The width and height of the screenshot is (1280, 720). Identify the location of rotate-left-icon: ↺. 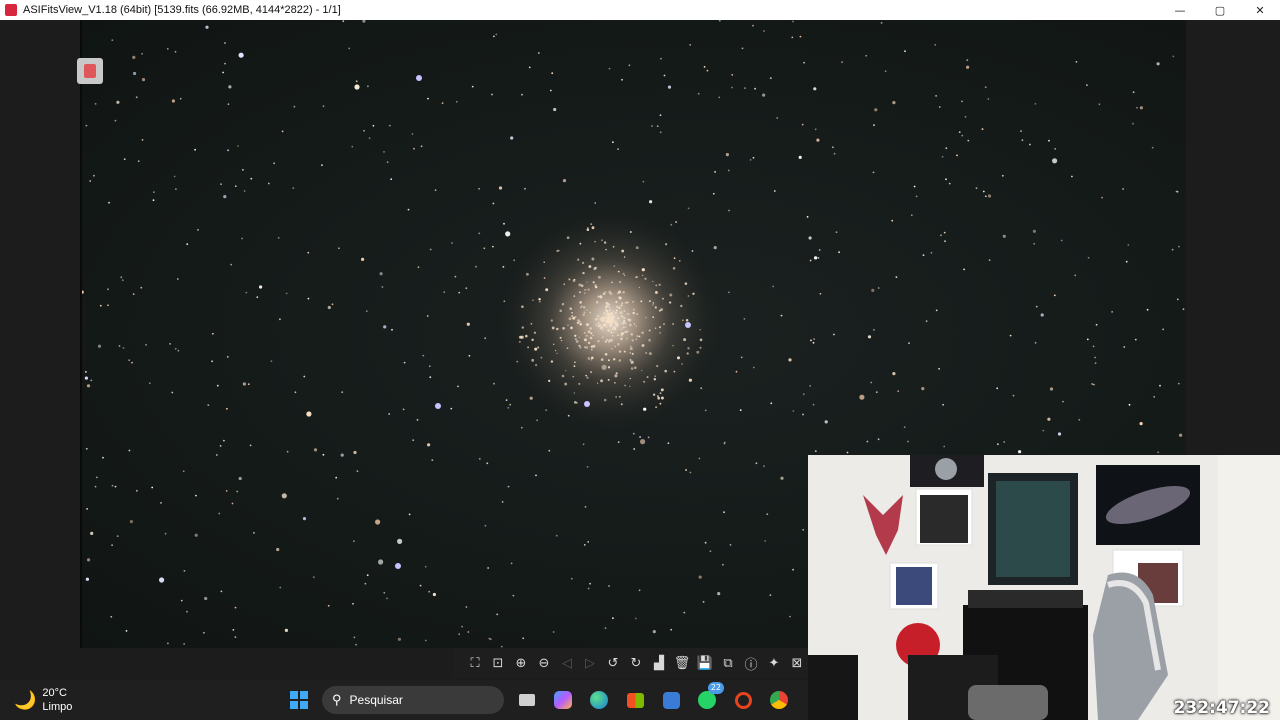
(613, 663).